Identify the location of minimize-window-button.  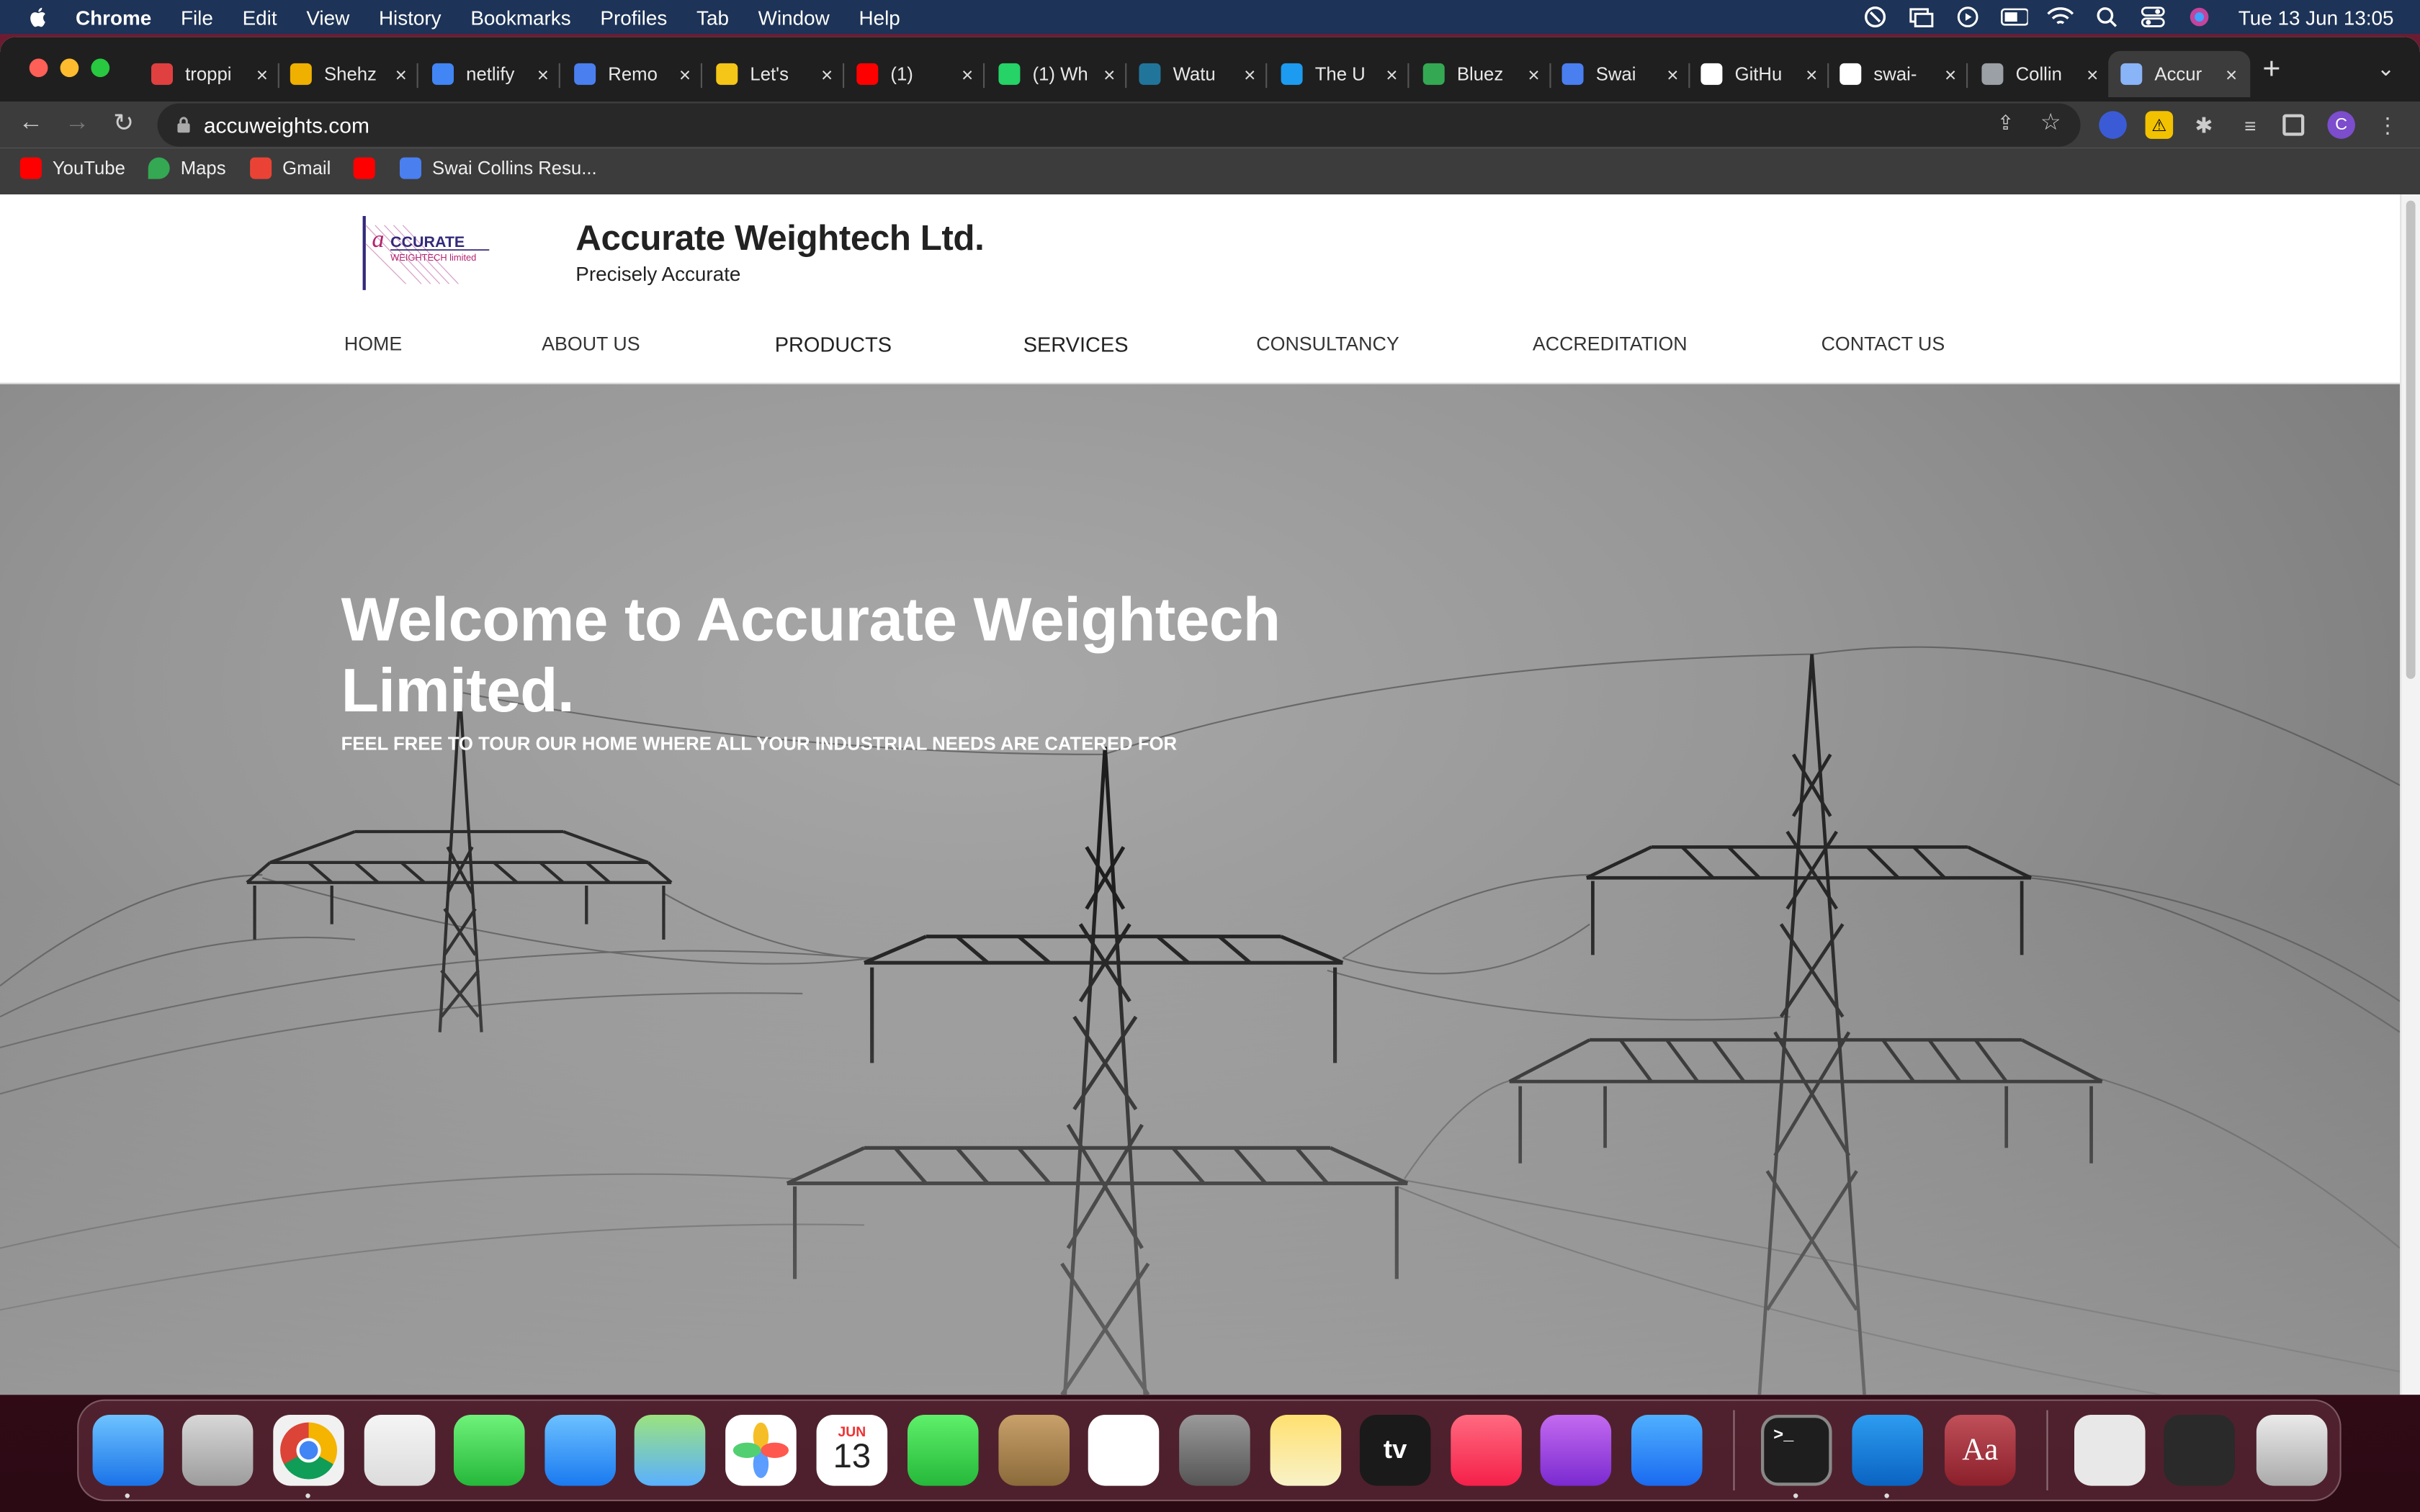
(69, 68).